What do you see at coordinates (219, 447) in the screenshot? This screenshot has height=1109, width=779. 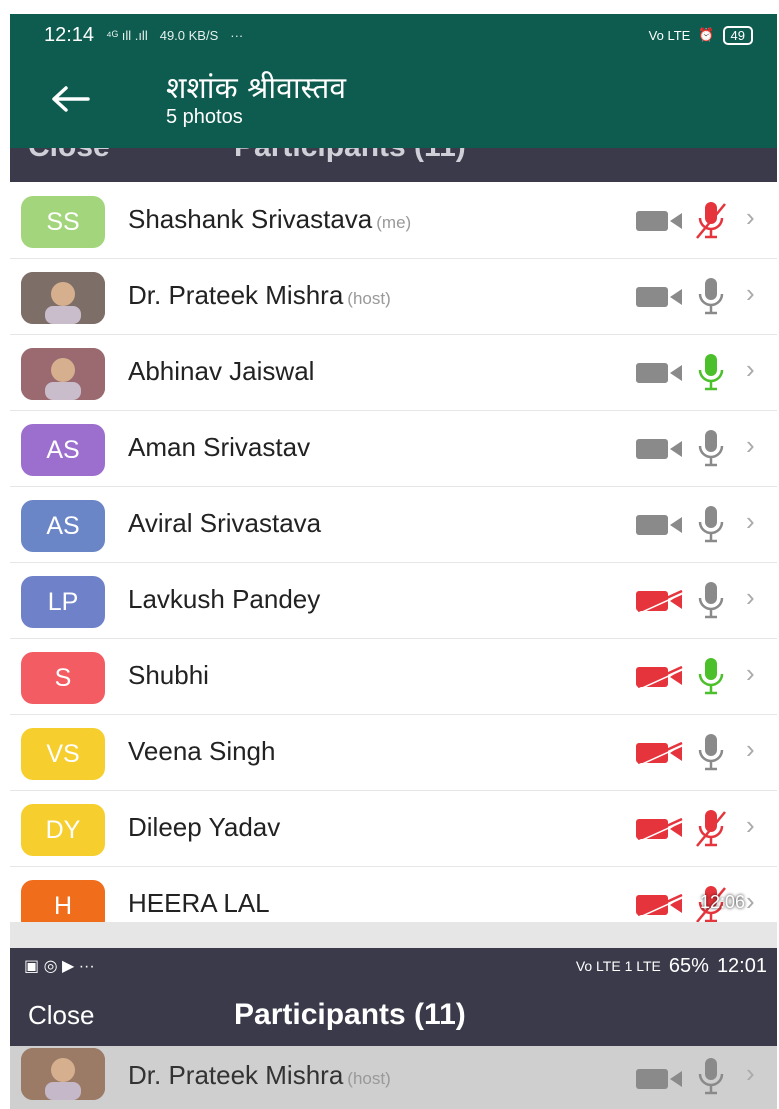 I see `participant-name: Aman Srivastav` at bounding box center [219, 447].